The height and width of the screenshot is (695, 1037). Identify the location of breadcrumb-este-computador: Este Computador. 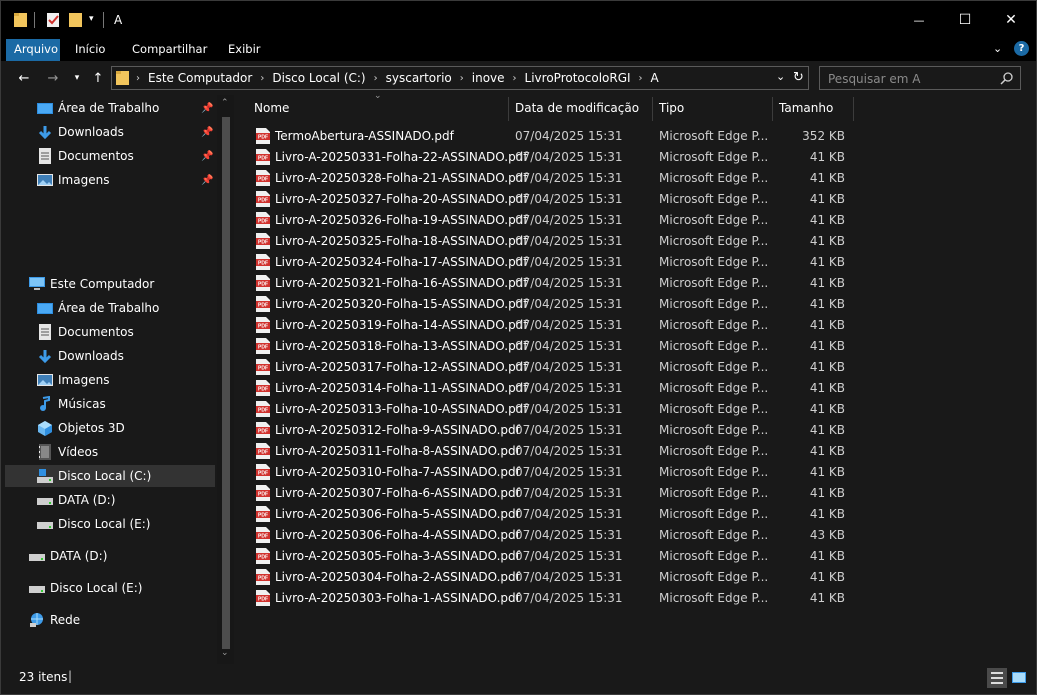
(200, 78).